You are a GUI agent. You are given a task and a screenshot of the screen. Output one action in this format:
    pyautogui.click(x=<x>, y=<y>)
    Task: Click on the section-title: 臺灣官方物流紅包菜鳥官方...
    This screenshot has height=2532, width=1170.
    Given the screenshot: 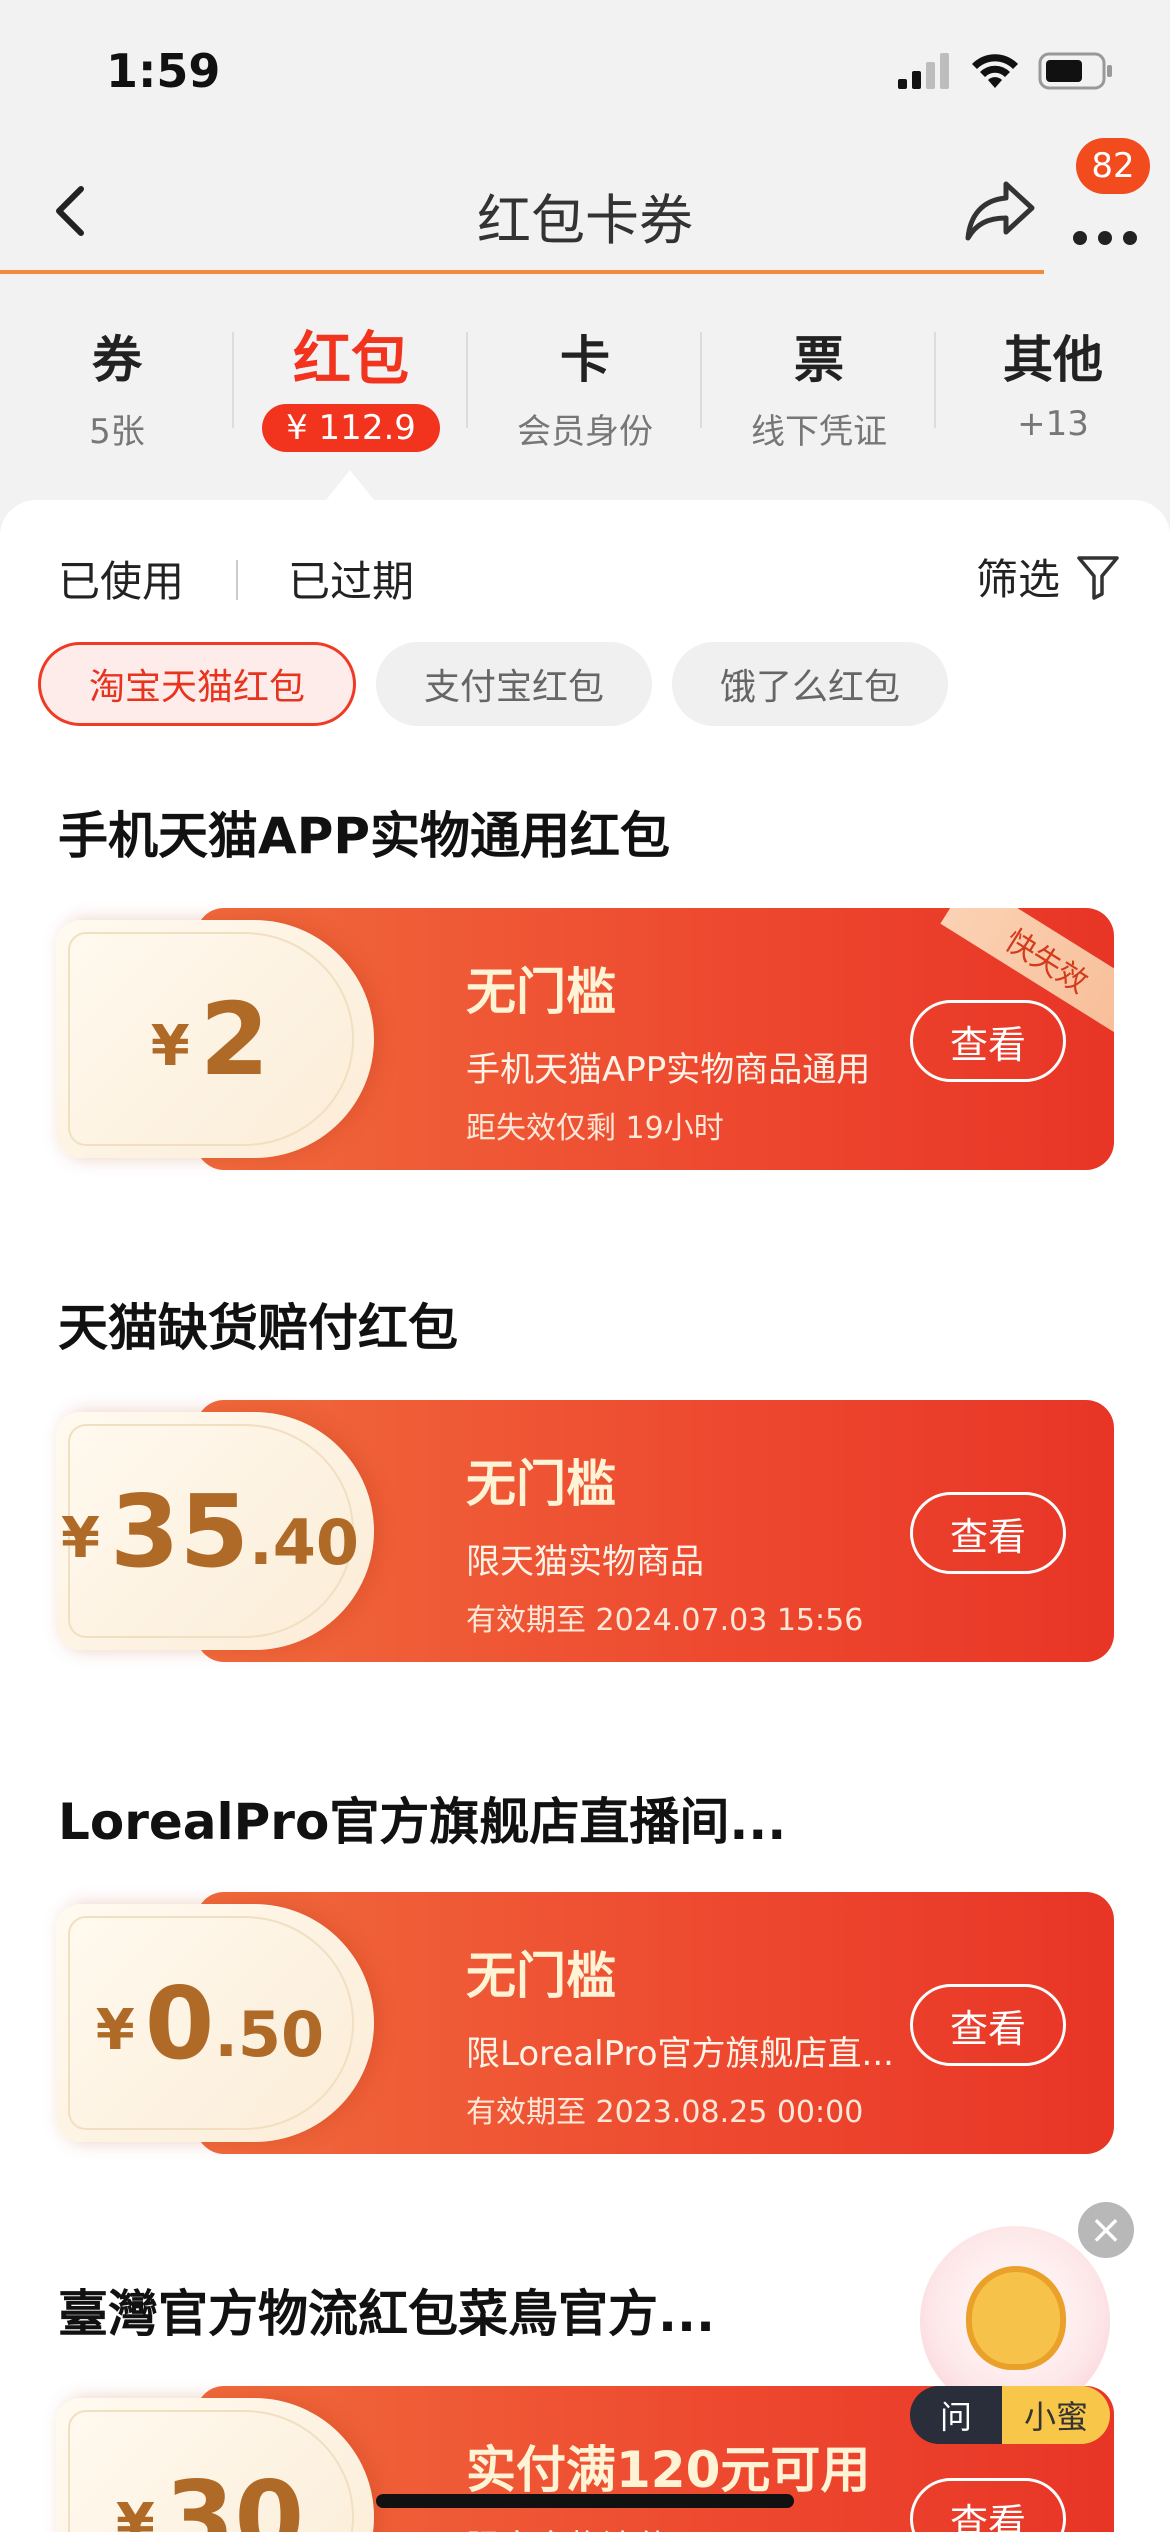 What is the action you would take?
    pyautogui.click(x=386, y=2314)
    